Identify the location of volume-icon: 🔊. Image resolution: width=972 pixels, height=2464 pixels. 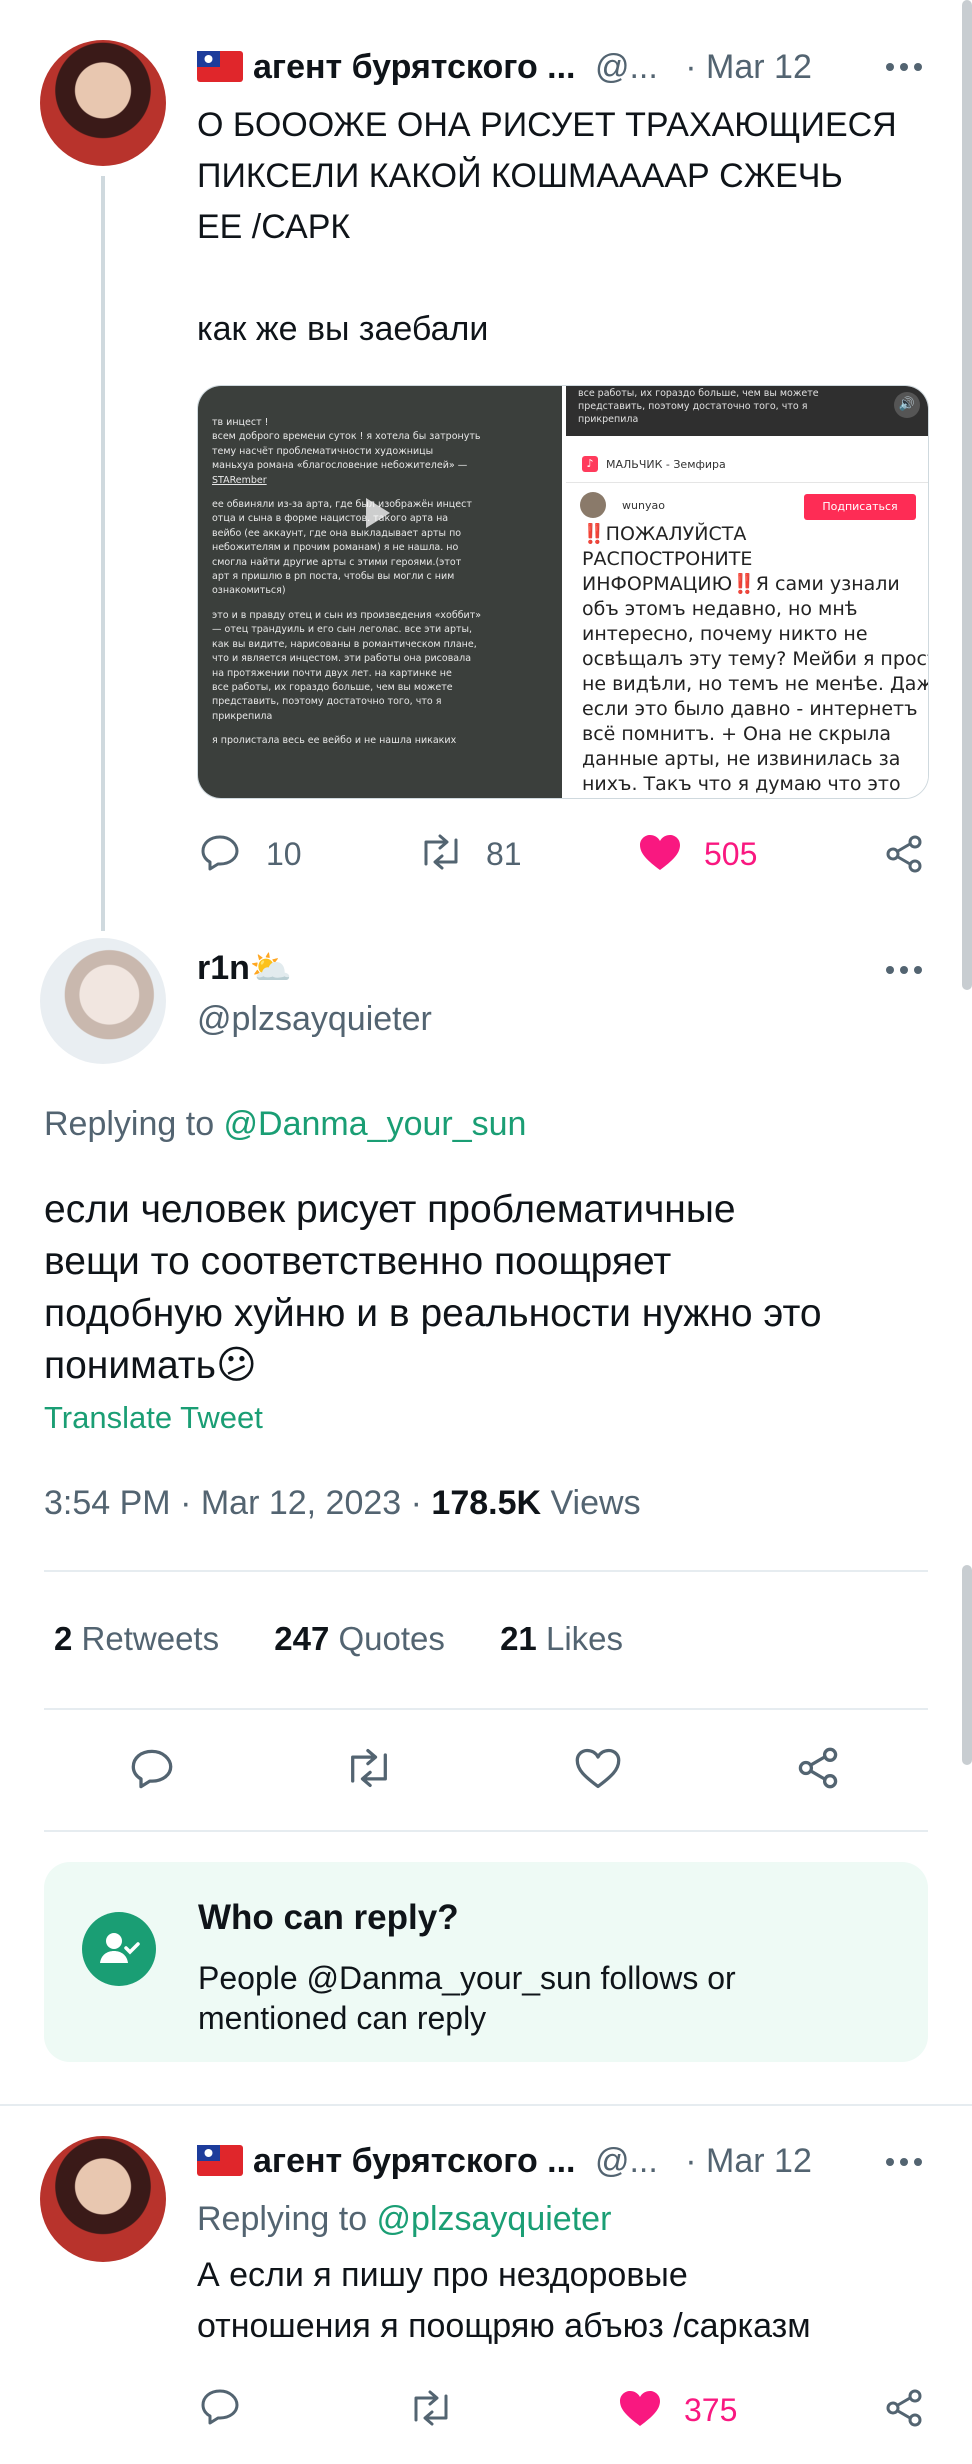
(907, 405).